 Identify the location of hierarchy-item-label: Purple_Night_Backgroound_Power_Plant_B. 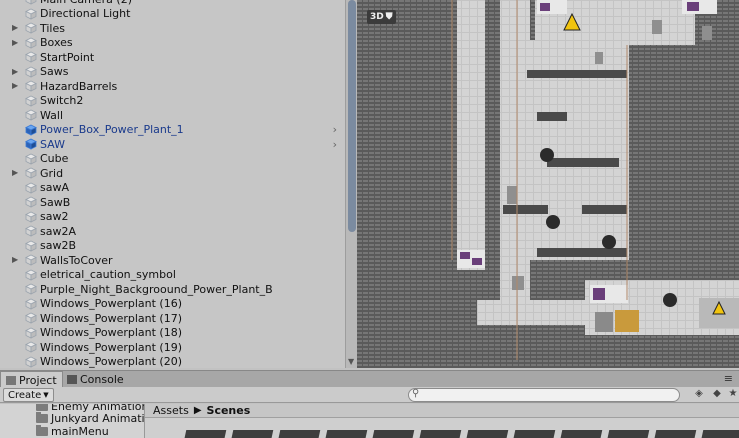
(156, 289).